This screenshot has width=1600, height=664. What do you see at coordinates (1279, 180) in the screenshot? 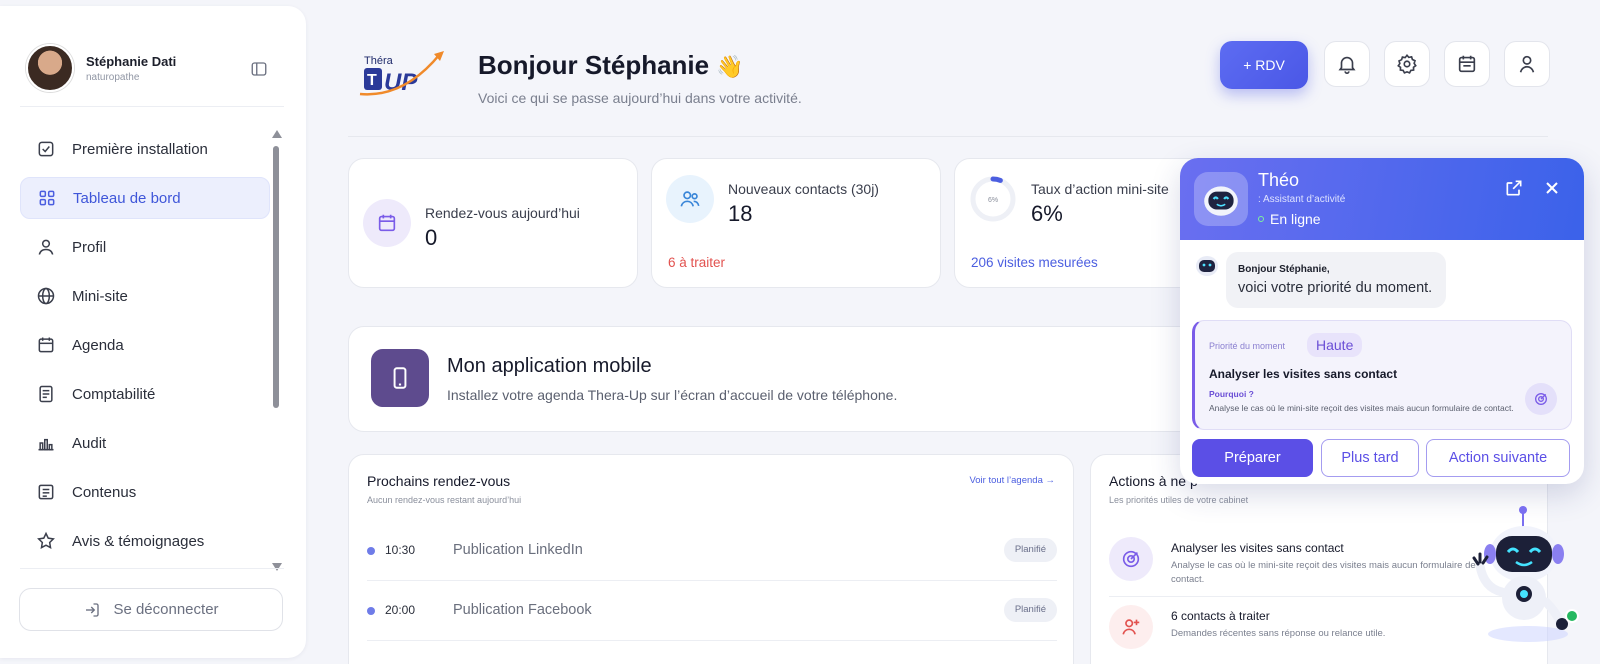
I see `assistant-name: Théo` at bounding box center [1279, 180].